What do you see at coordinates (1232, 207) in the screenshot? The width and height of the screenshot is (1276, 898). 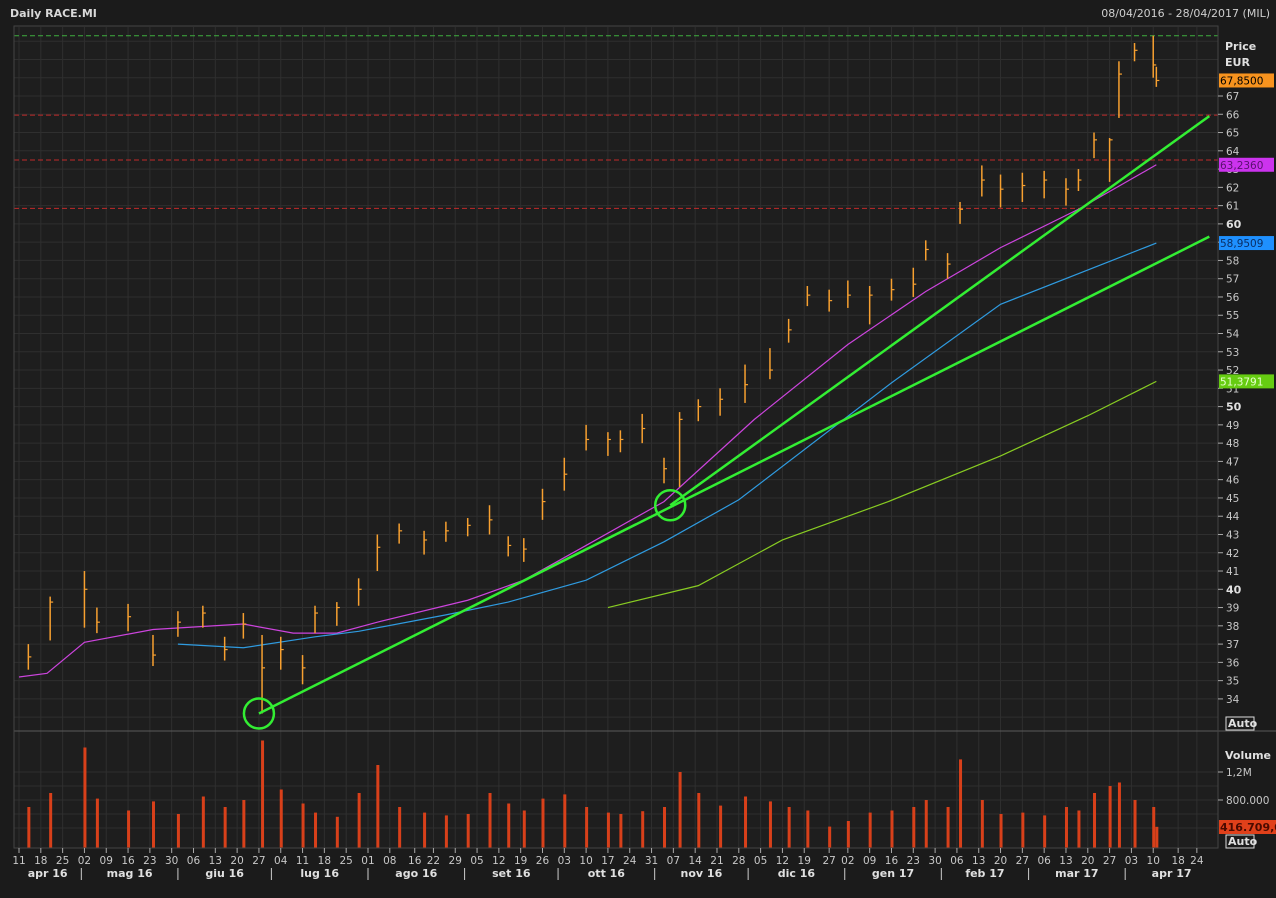 I see `y-tick-label: 61` at bounding box center [1232, 207].